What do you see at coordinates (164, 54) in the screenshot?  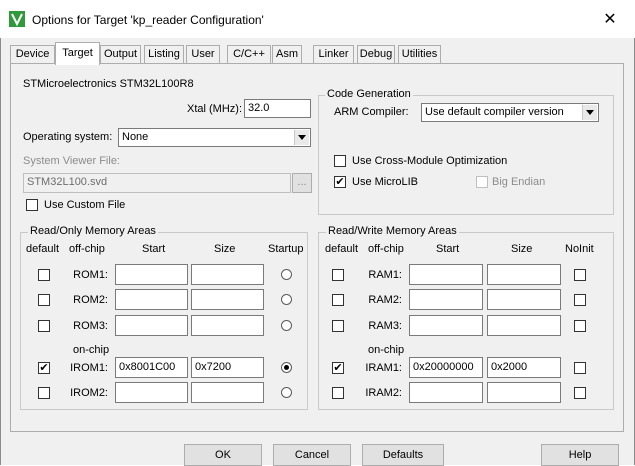 I see `tab-listing: Listing` at bounding box center [164, 54].